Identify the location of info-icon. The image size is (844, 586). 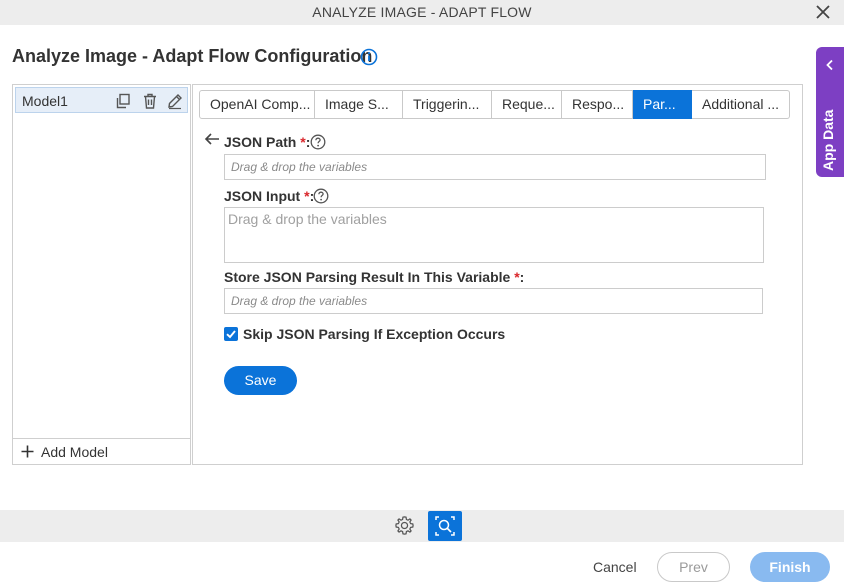
(369, 57).